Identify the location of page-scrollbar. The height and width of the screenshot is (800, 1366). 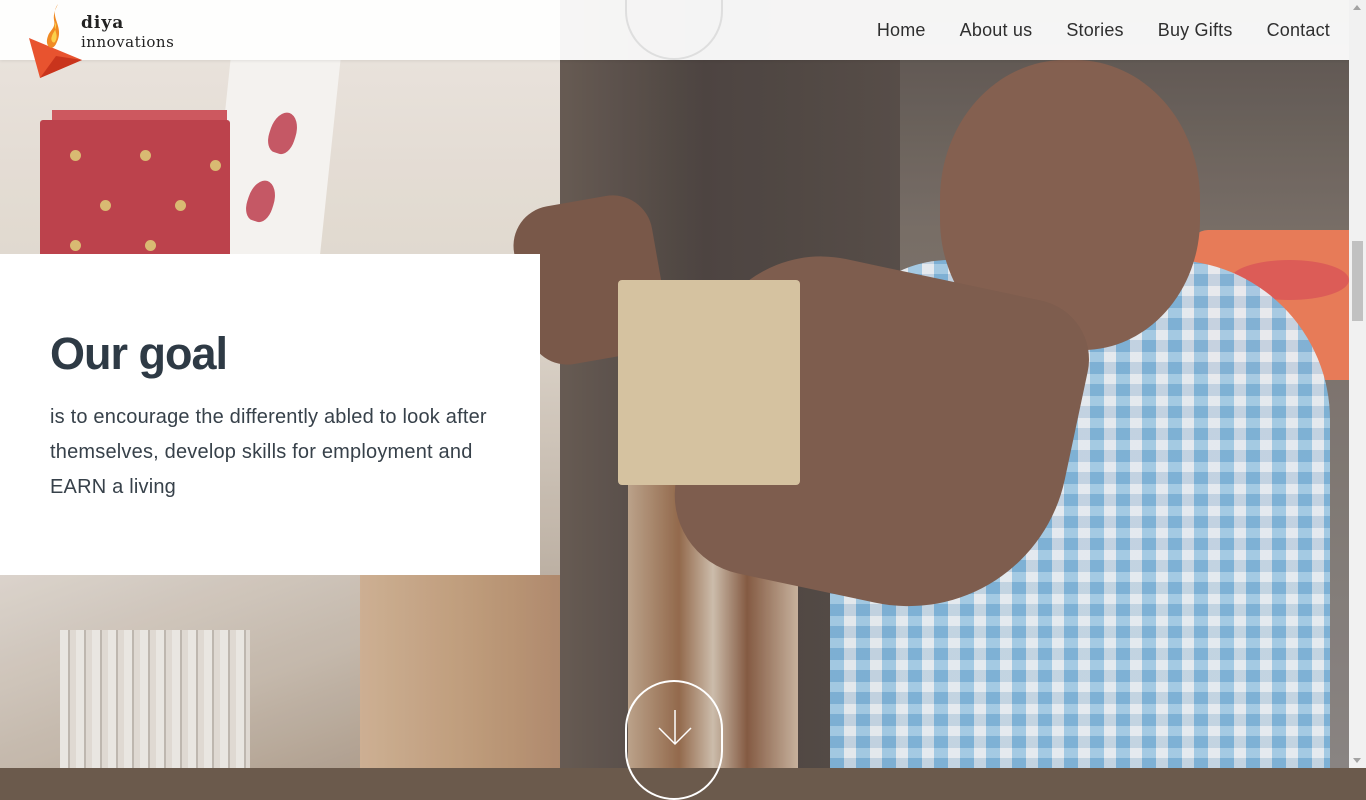
(1357, 384).